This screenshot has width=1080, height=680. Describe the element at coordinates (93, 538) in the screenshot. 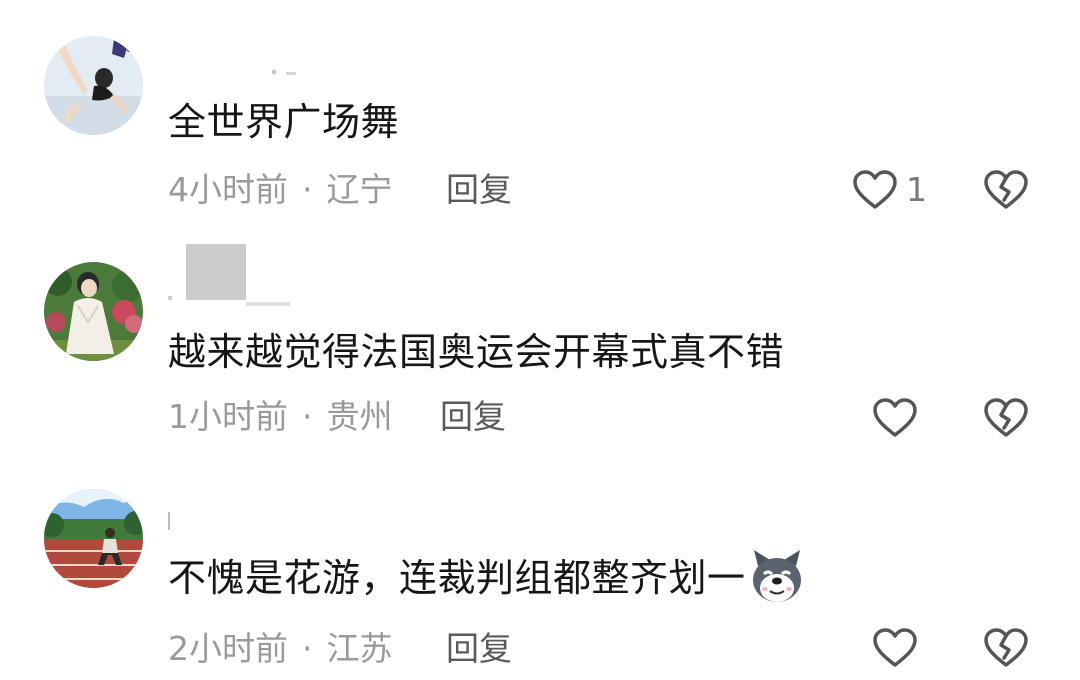

I see `track-field-avatar` at that location.